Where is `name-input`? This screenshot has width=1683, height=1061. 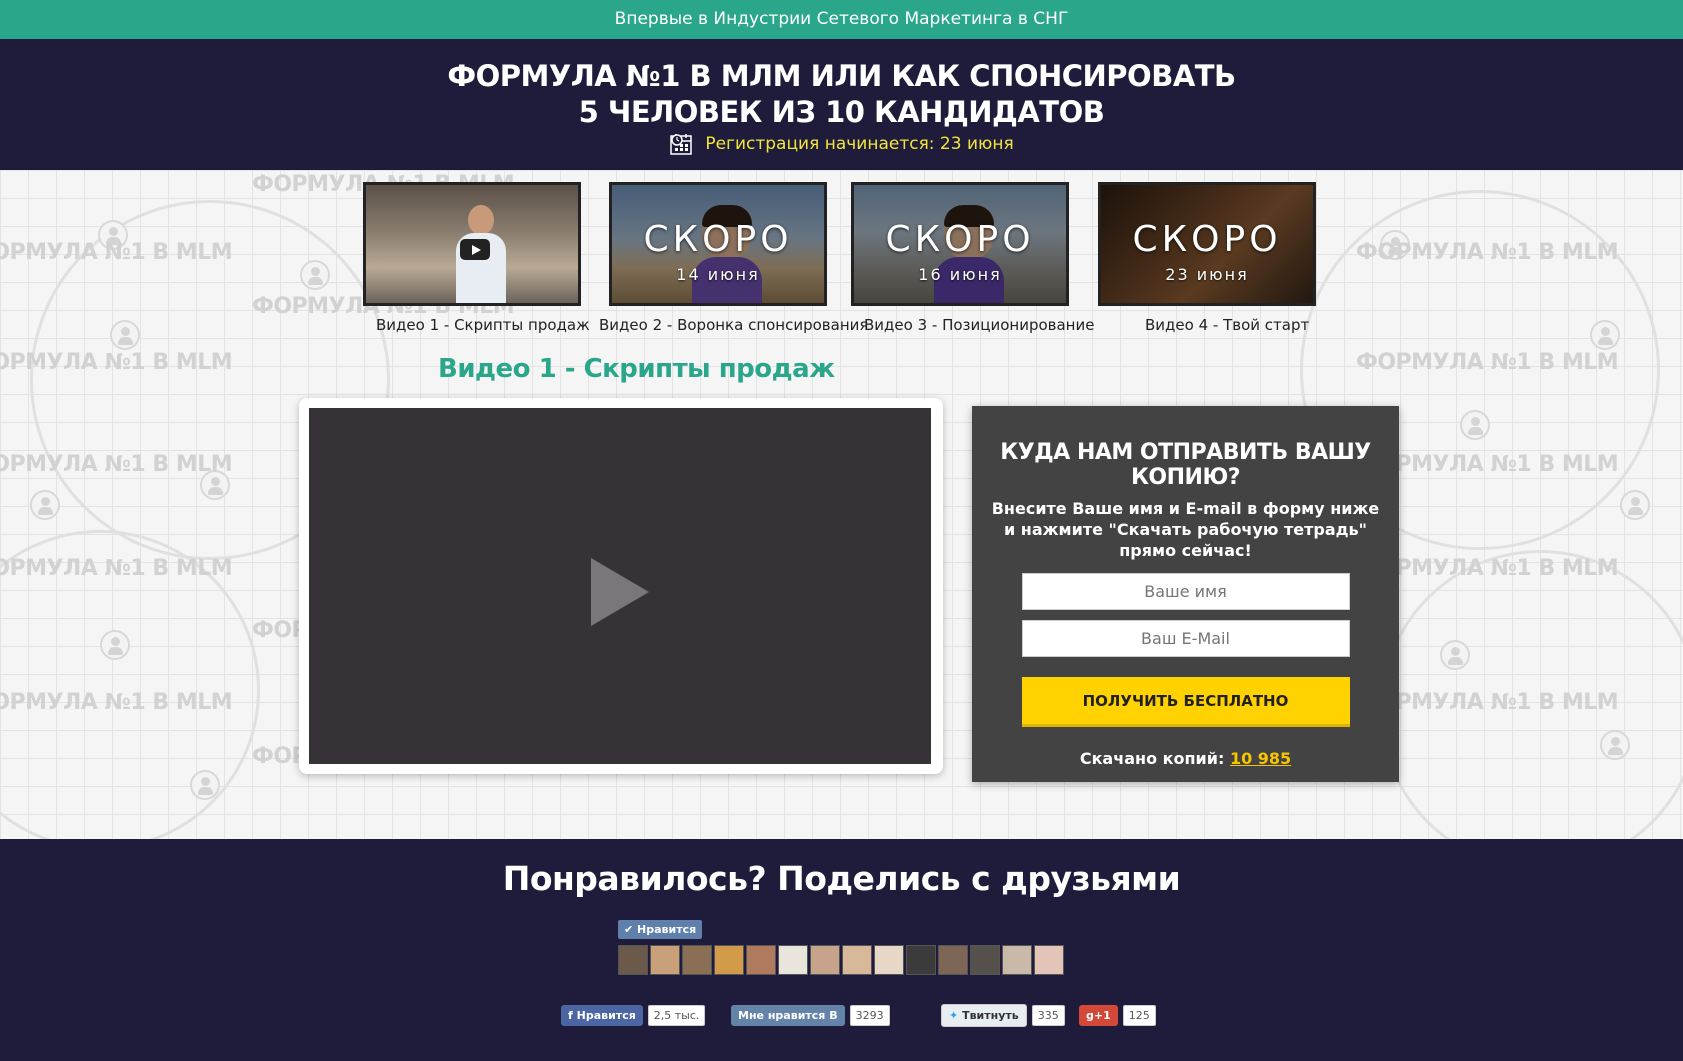
name-input is located at coordinates (1185, 591).